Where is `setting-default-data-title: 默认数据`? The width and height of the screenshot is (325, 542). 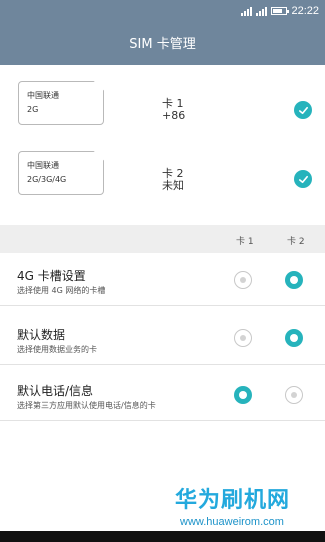 setting-default-data-title: 默认数据 is located at coordinates (41, 335).